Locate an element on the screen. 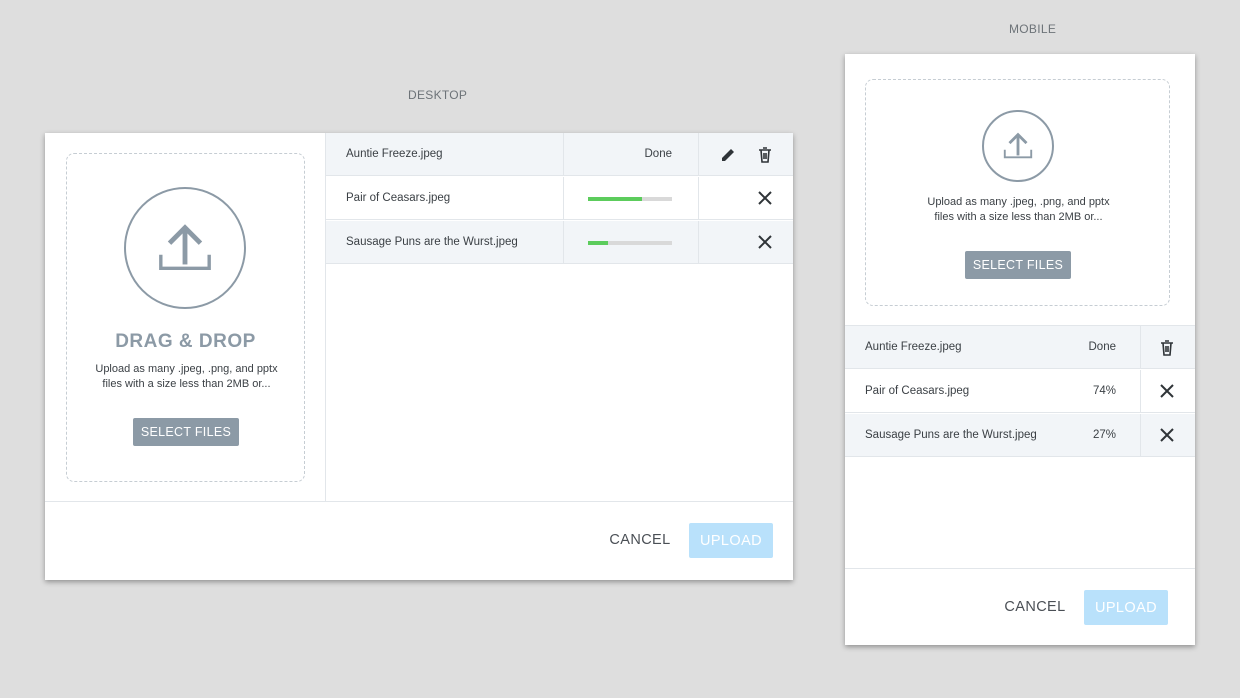 This screenshot has width=1240, height=698. file-row: Sausage Puns are the Wurst.jpeg 27% is located at coordinates (1020, 435).